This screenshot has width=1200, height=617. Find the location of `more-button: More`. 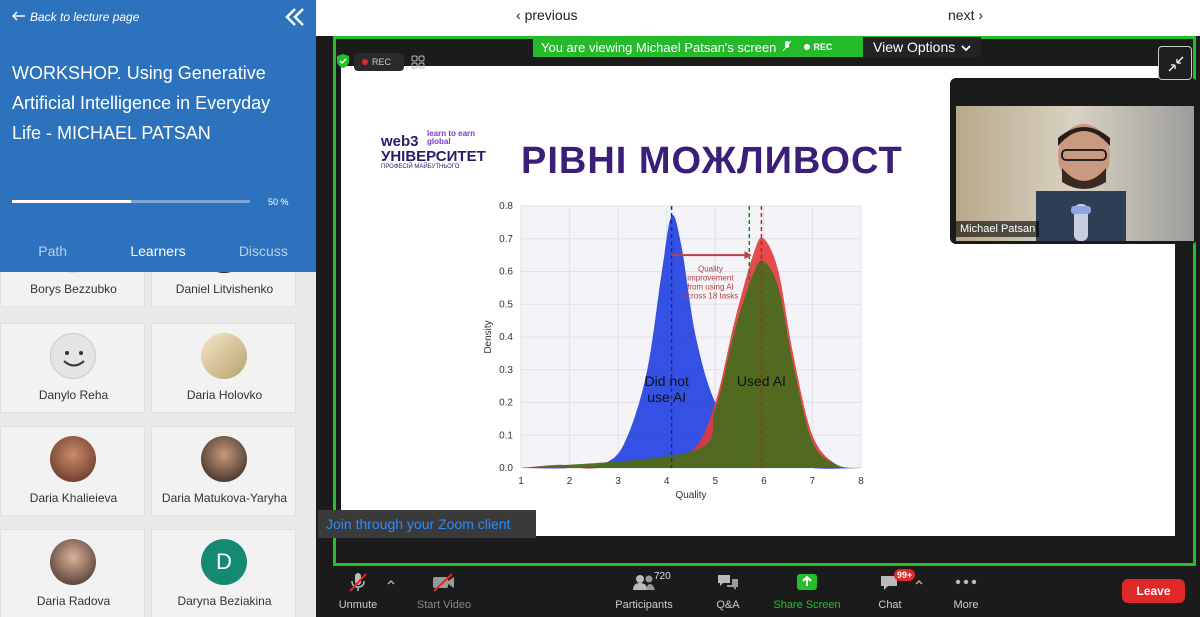

more-button: More is located at coordinates (966, 591).